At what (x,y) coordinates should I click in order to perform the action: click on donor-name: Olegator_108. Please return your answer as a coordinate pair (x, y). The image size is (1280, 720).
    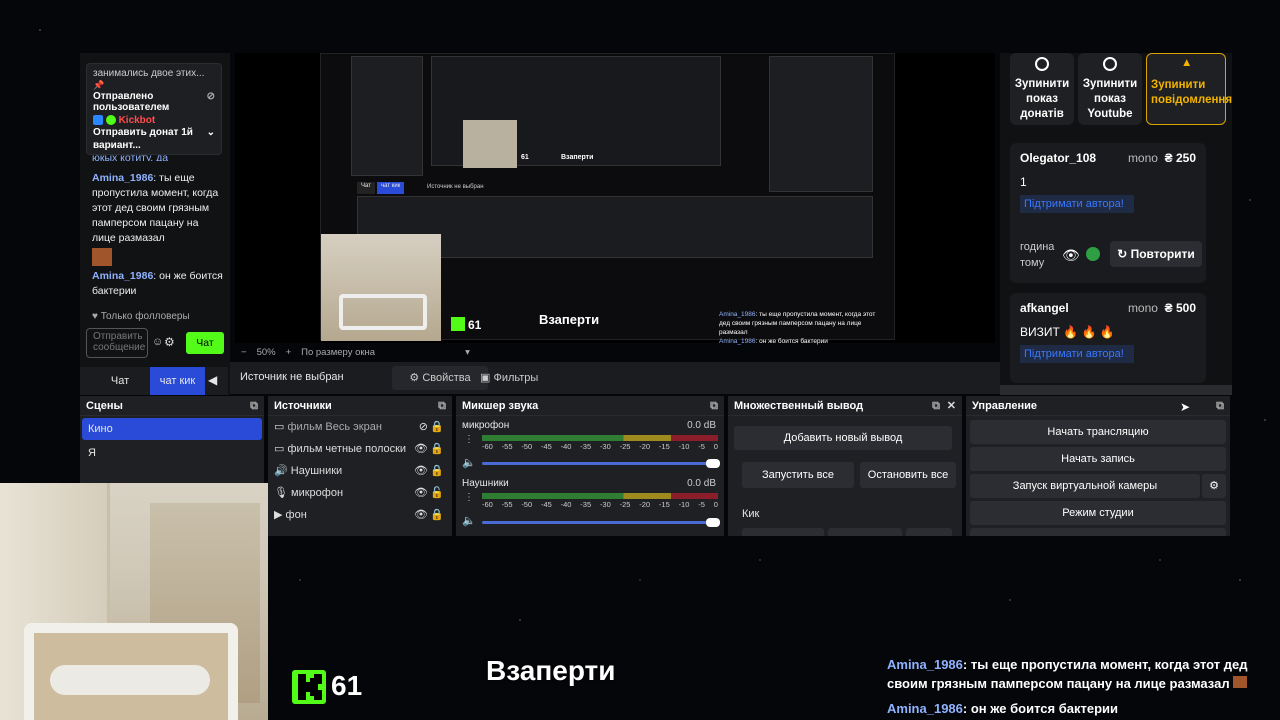
    Looking at the image, I should click on (1058, 158).